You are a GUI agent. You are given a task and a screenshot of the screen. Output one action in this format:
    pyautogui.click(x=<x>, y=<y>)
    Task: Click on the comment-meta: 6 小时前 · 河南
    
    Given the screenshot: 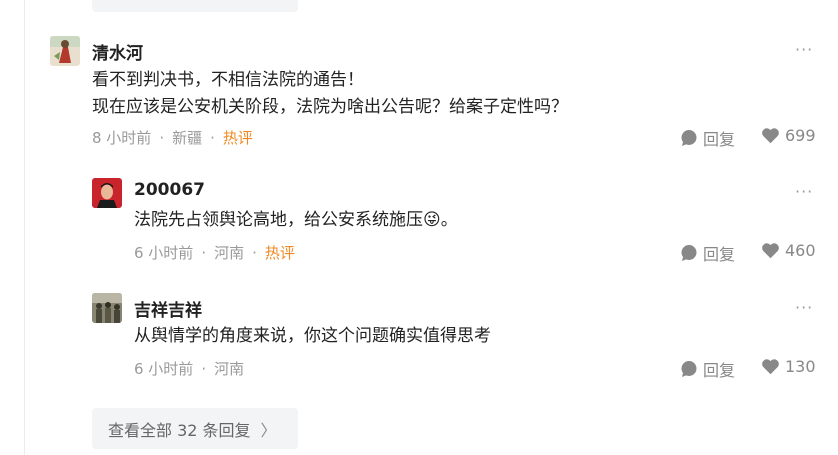 What is the action you would take?
    pyautogui.click(x=189, y=369)
    